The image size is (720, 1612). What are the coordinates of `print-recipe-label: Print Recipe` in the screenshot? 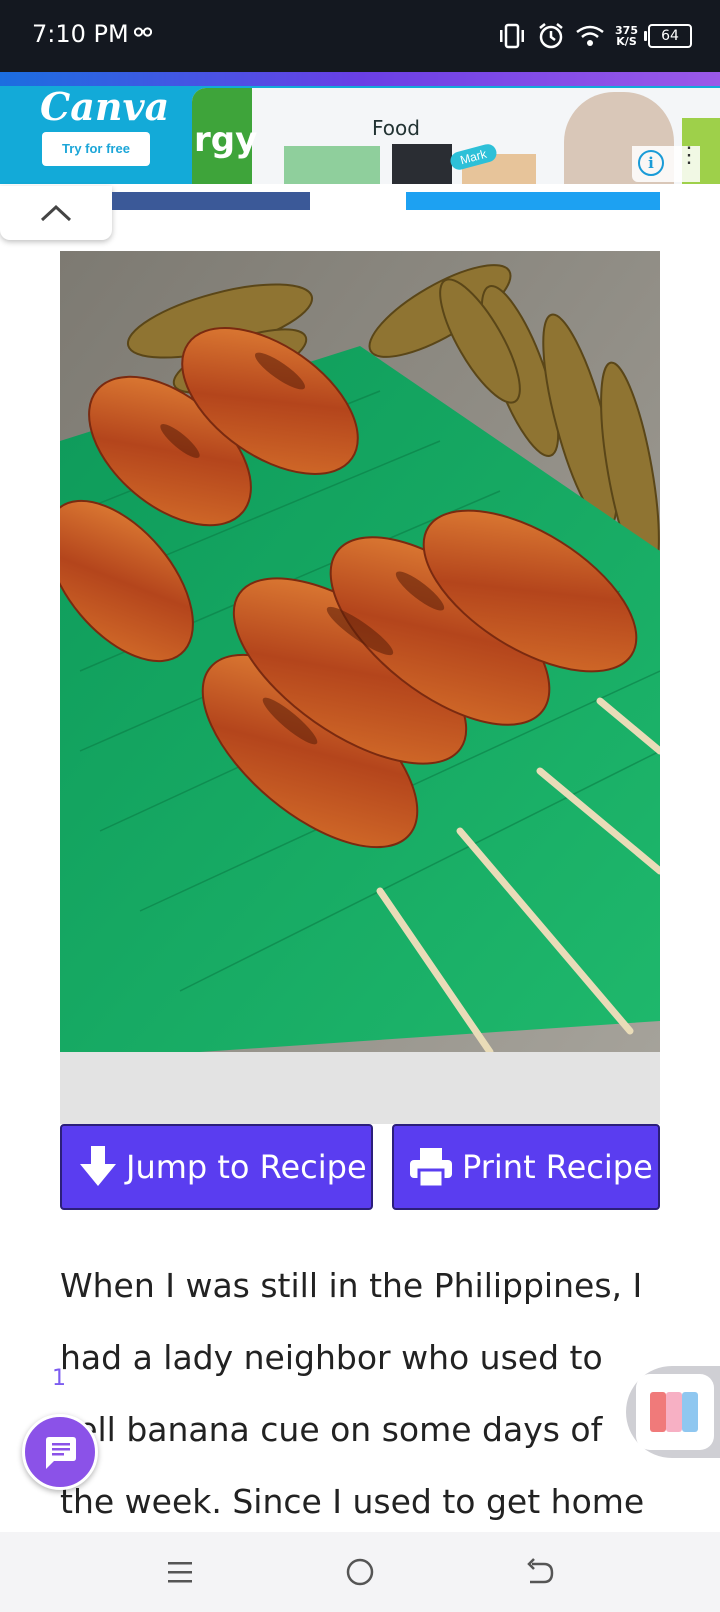 It's located at (557, 1167).